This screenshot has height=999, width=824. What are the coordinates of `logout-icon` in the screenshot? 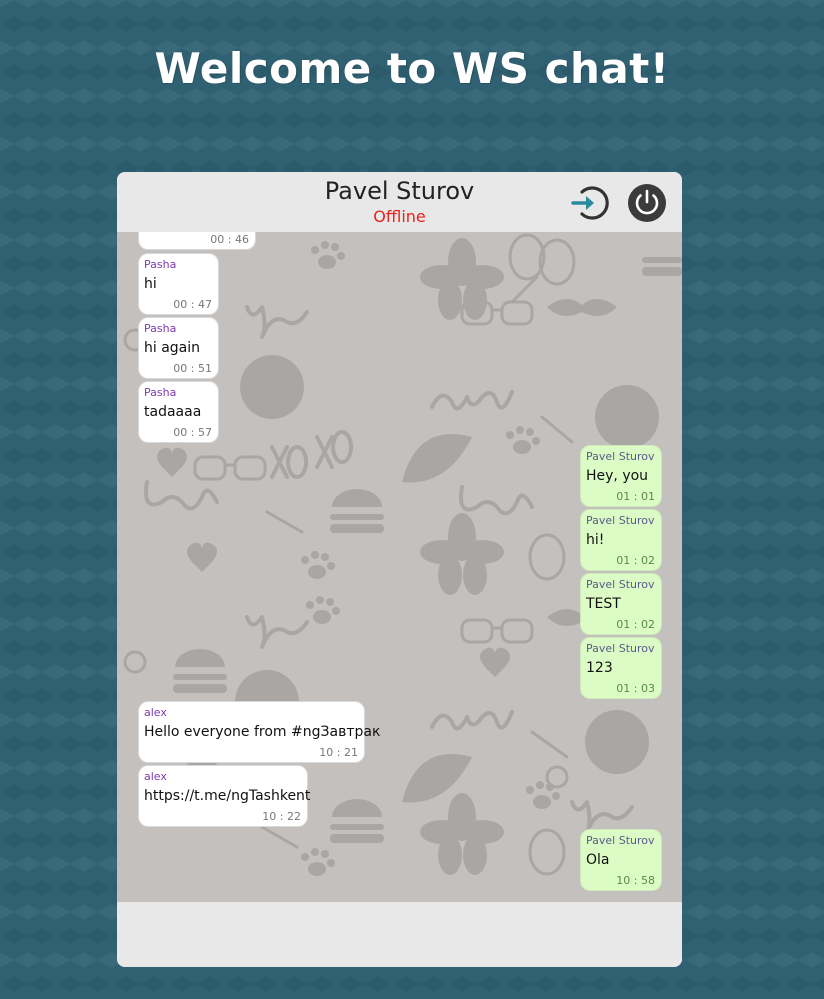 It's located at (590, 203).